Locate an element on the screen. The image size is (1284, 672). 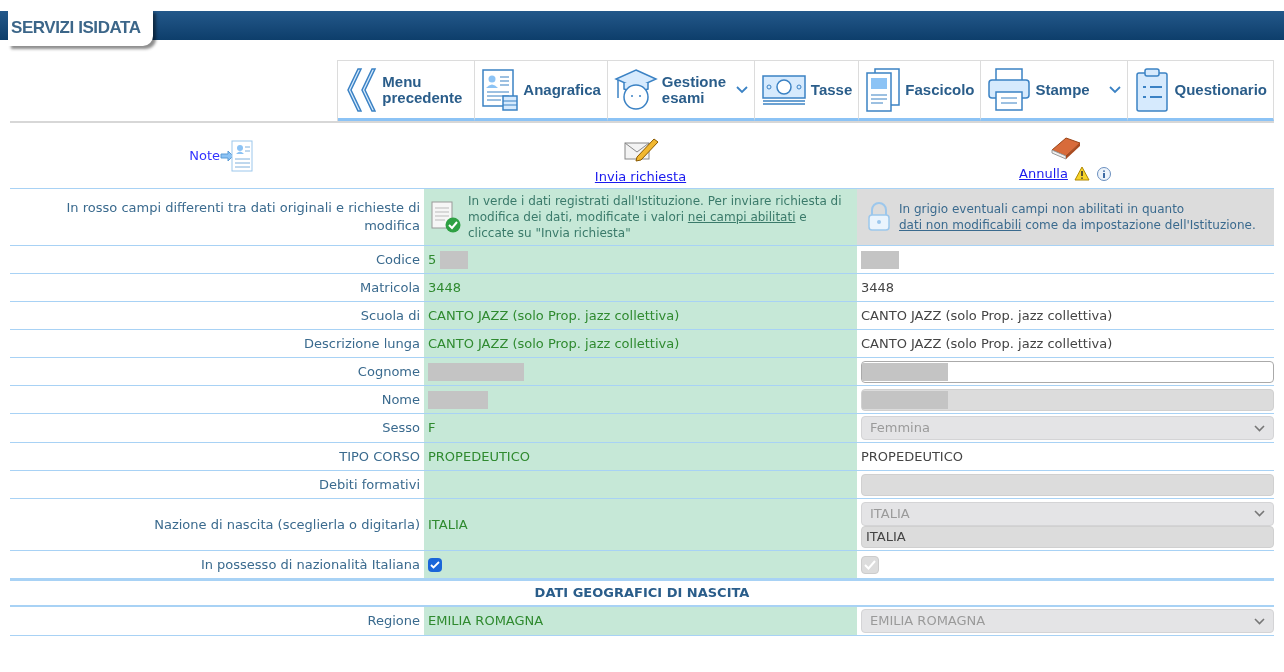
field-label: Nome is located at coordinates (400, 399).